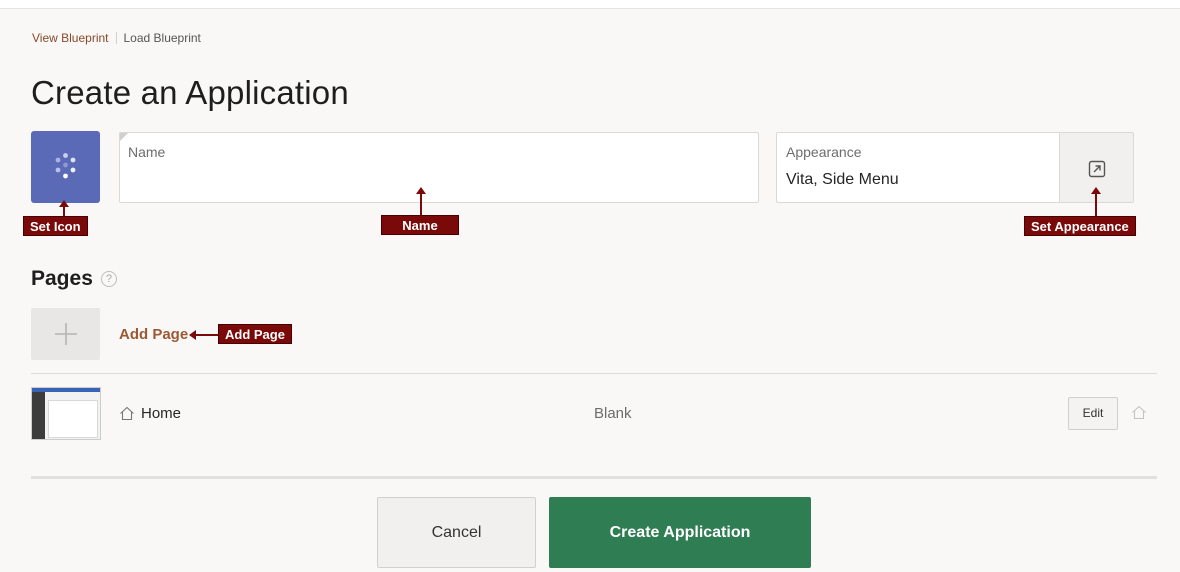 The width and height of the screenshot is (1180, 572). Describe the element at coordinates (1097, 169) in the screenshot. I see `open-dialog-icon` at that location.